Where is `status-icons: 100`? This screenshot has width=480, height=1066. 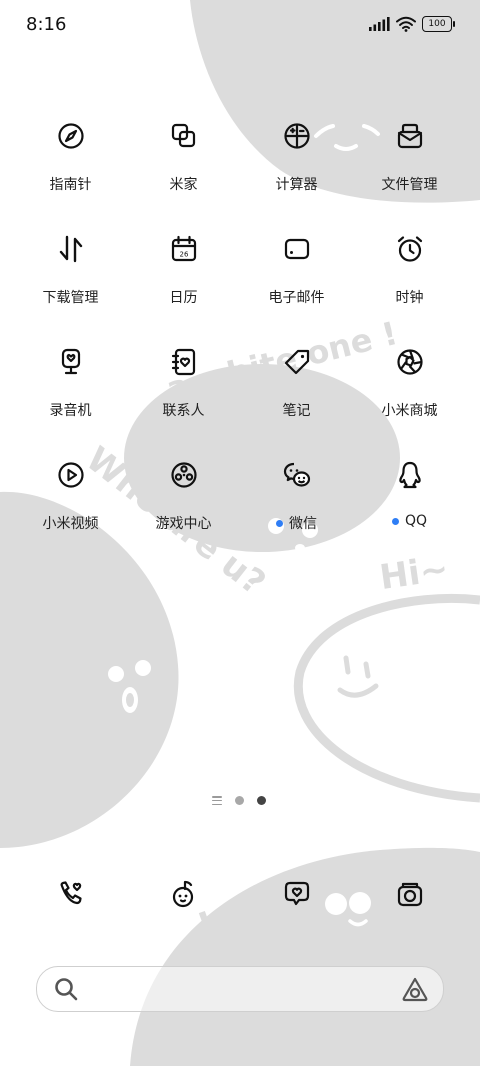
status-icons: 100 is located at coordinates (411, 24).